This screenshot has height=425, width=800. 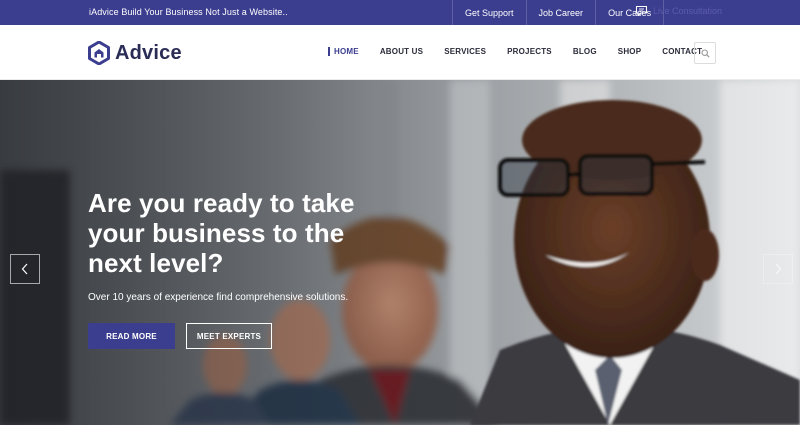 I want to click on live-consultation-link: Live Consultation, so click(x=678, y=11).